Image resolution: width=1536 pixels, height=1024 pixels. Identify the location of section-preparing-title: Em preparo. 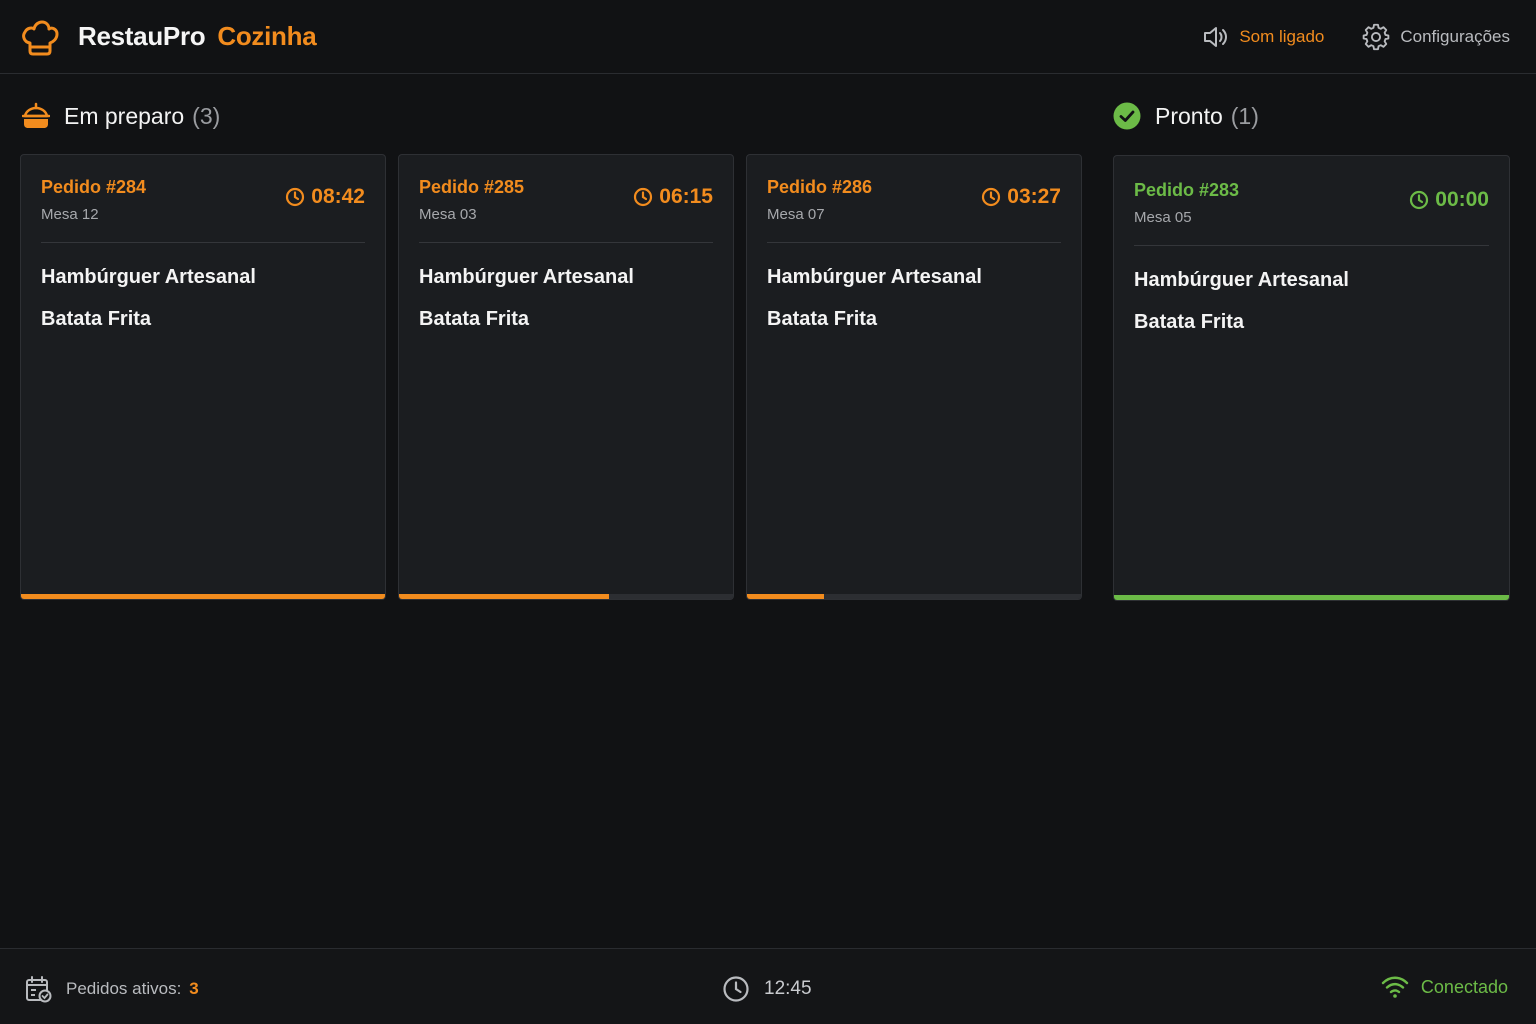
(124, 115).